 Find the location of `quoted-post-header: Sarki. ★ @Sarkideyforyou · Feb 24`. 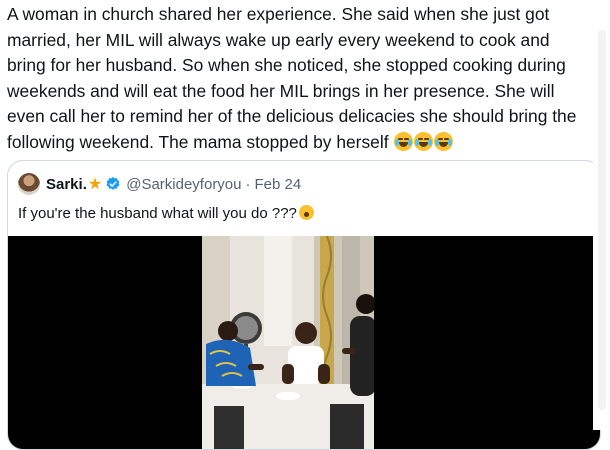

quoted-post-header: Sarki. ★ @Sarkideyforyou · Feb 24 is located at coordinates (159, 184).